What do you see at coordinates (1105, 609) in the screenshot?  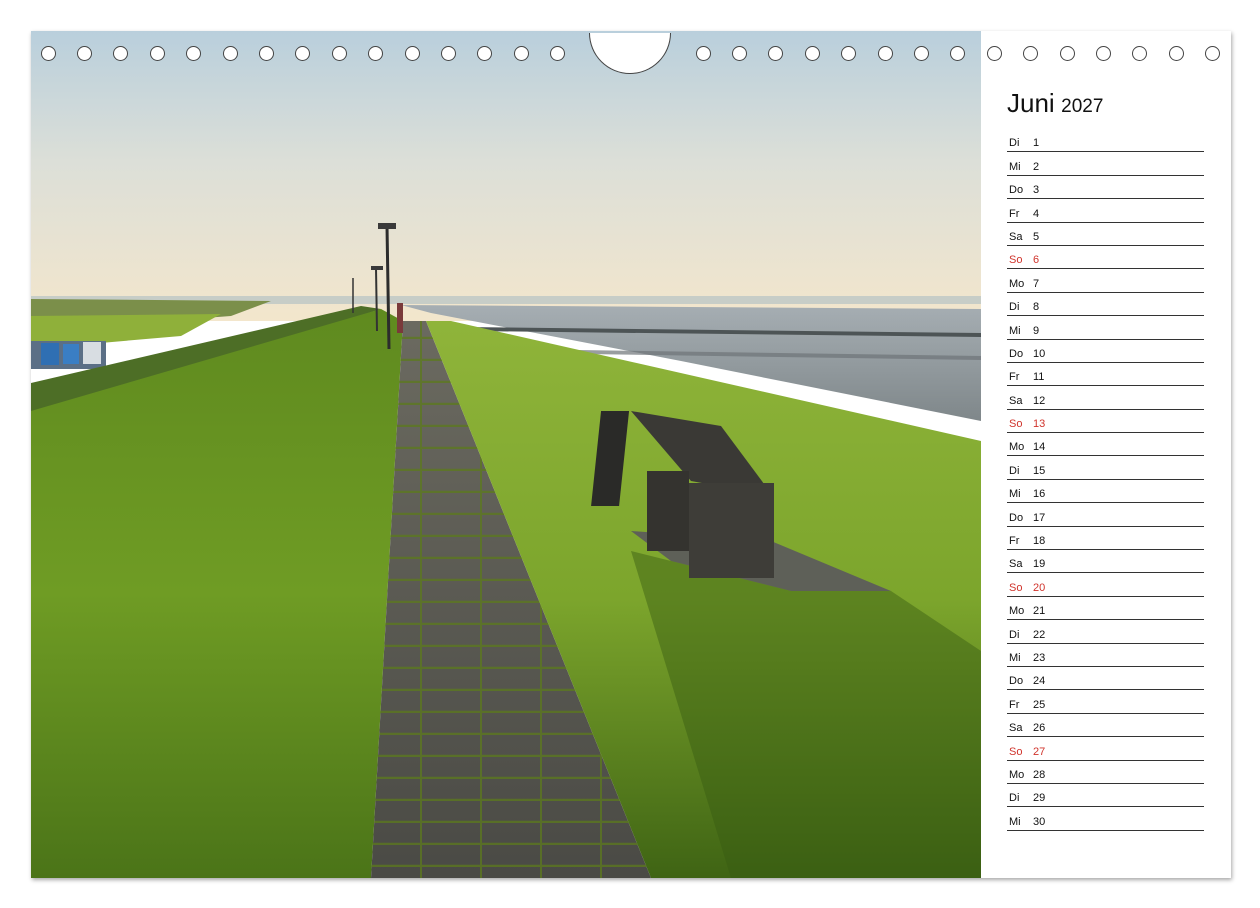 I see `day-row: Mo 21` at bounding box center [1105, 609].